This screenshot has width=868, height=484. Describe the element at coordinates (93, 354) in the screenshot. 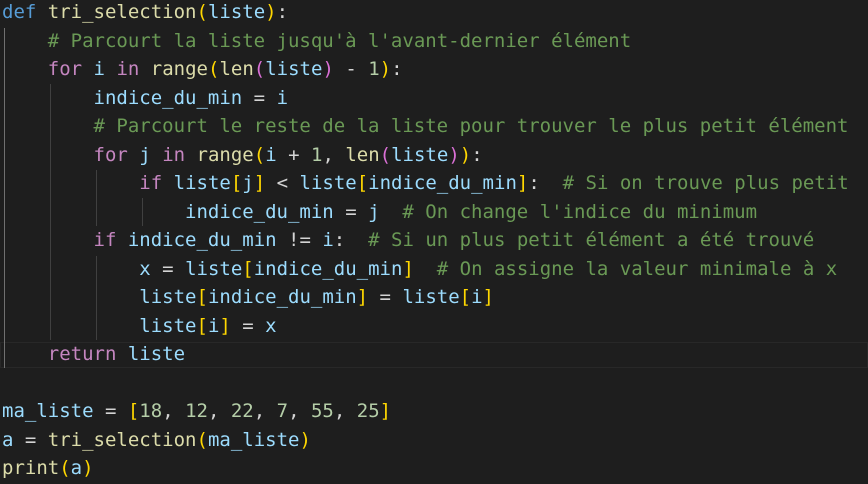

I see `code-line: return liste` at that location.